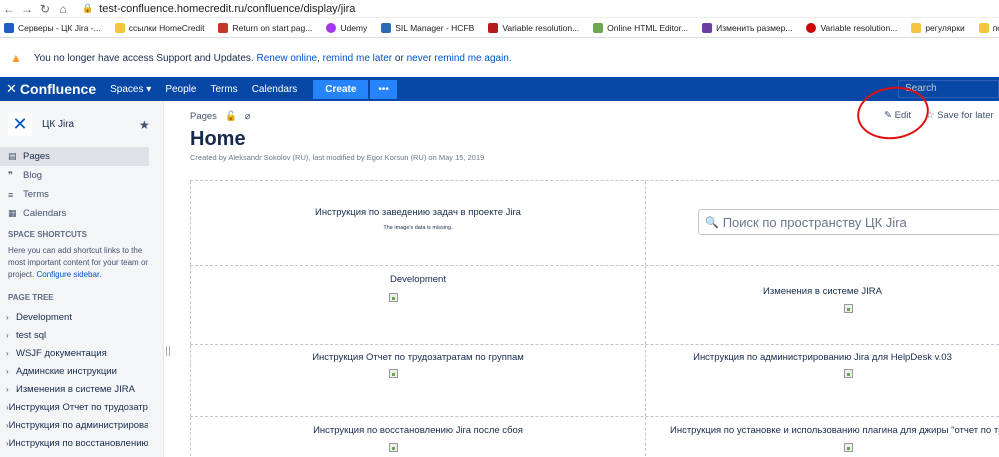 The width and height of the screenshot is (999, 457). What do you see at coordinates (16, 58) in the screenshot?
I see `warning-icon: ▲` at bounding box center [16, 58].